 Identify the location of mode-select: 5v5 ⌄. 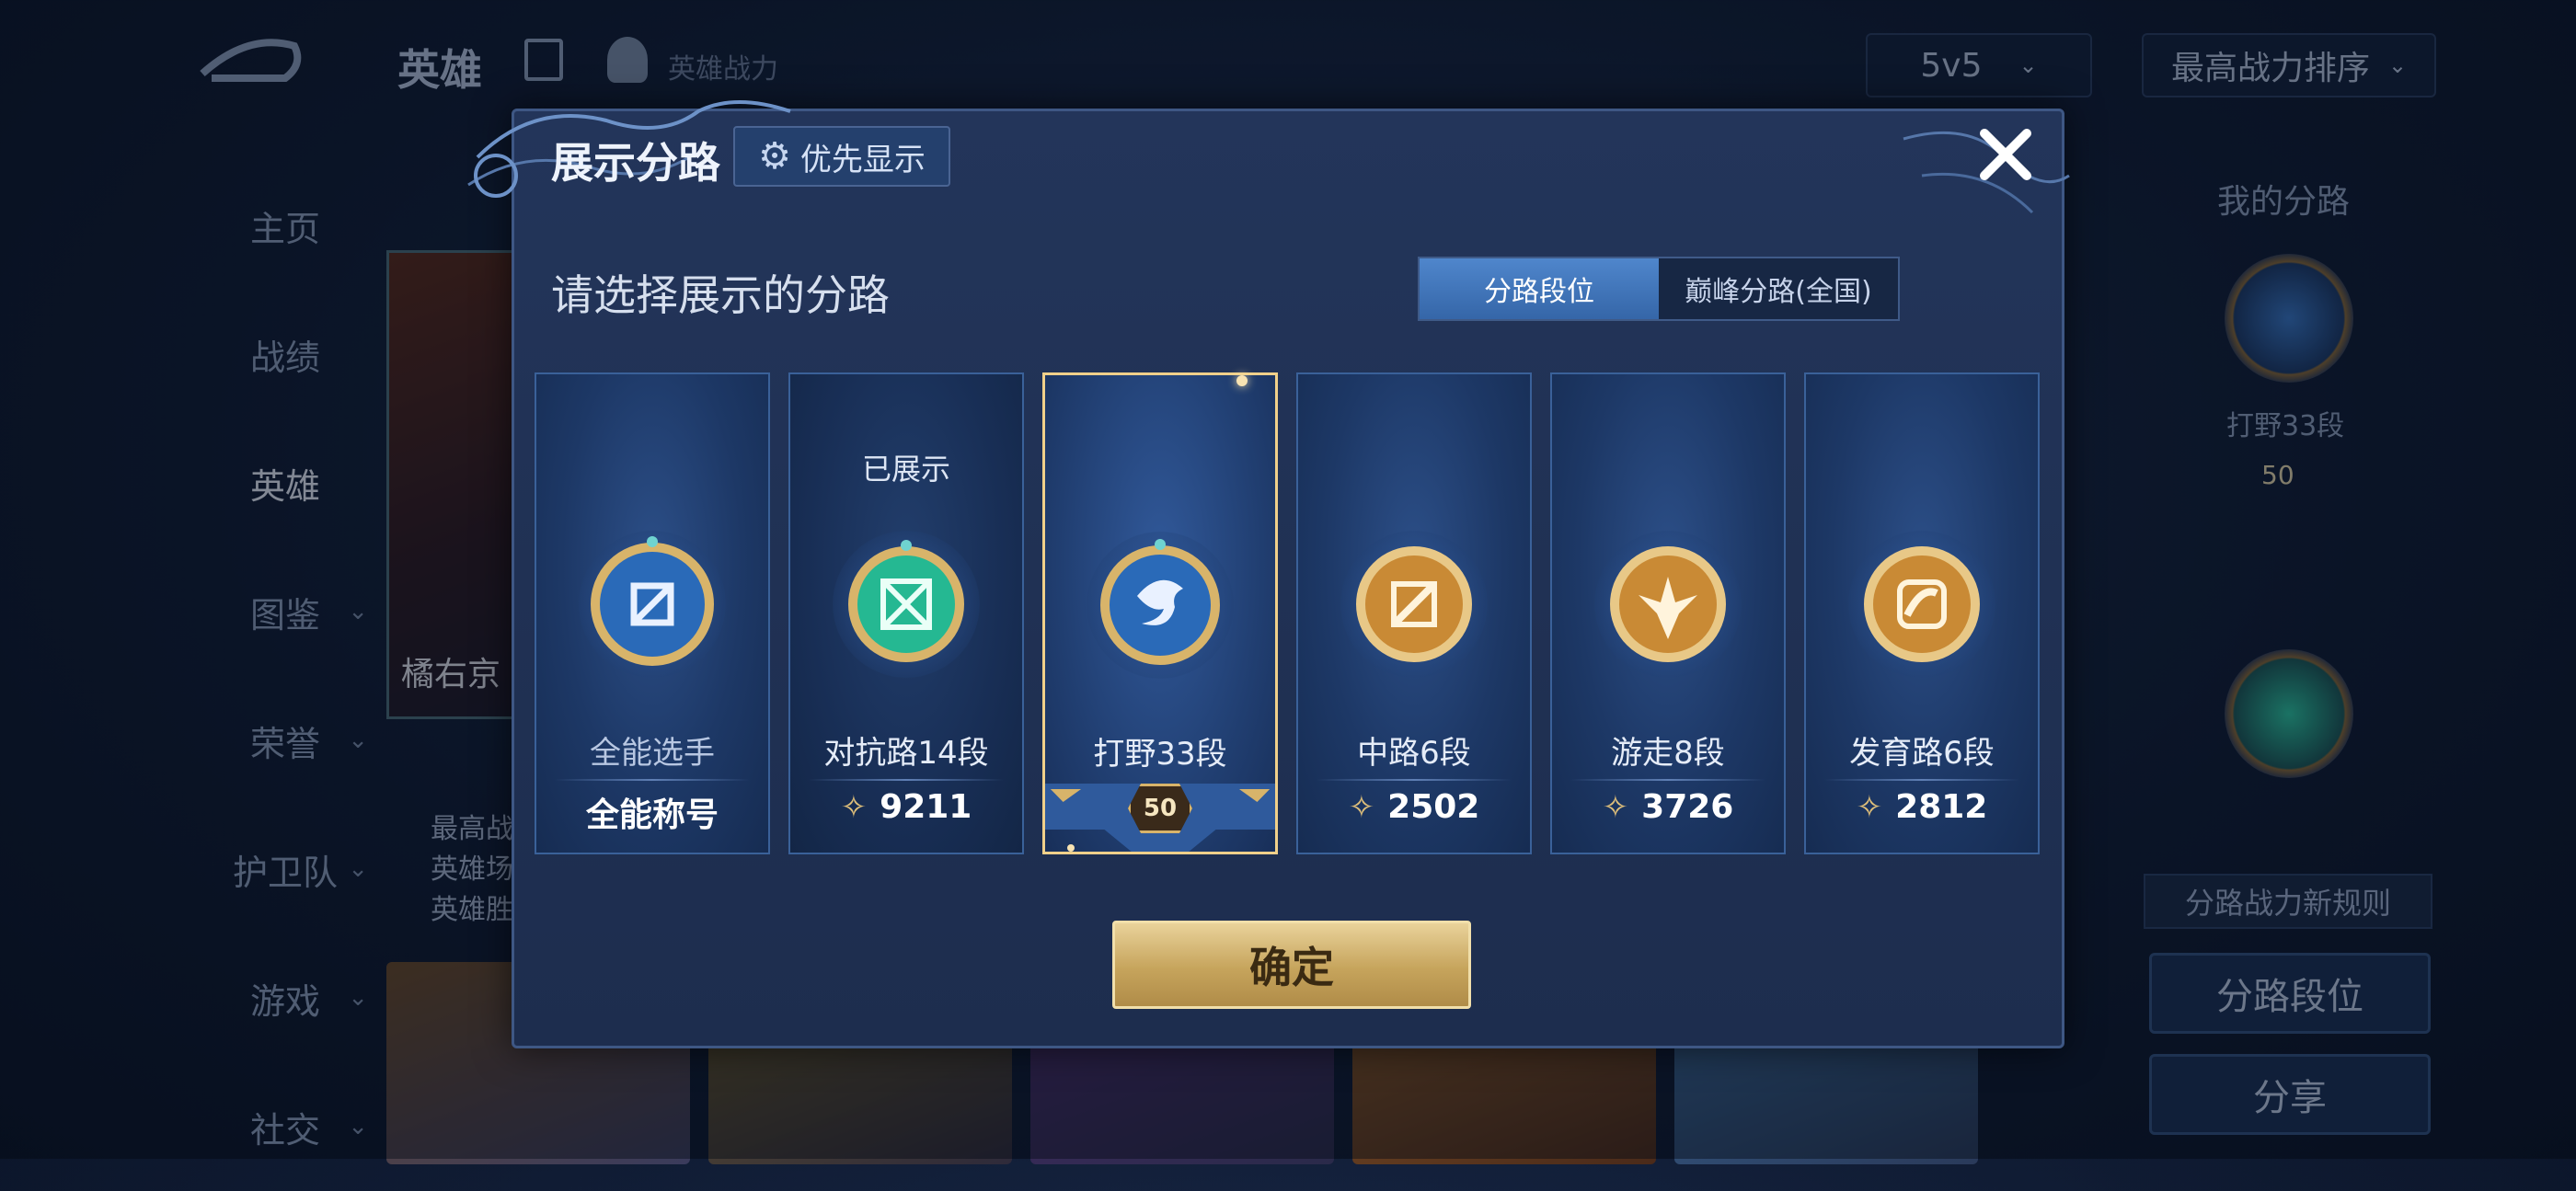
(1979, 65).